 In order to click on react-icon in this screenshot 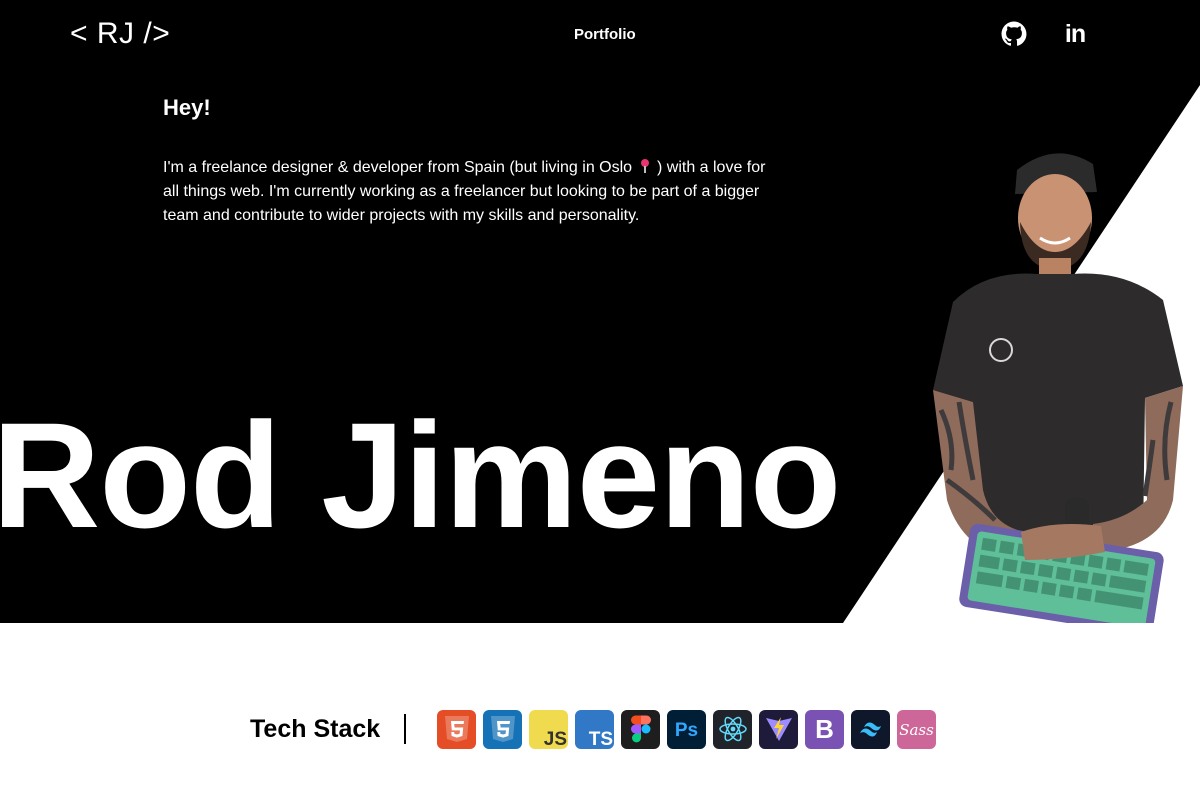, I will do `click(733, 729)`.